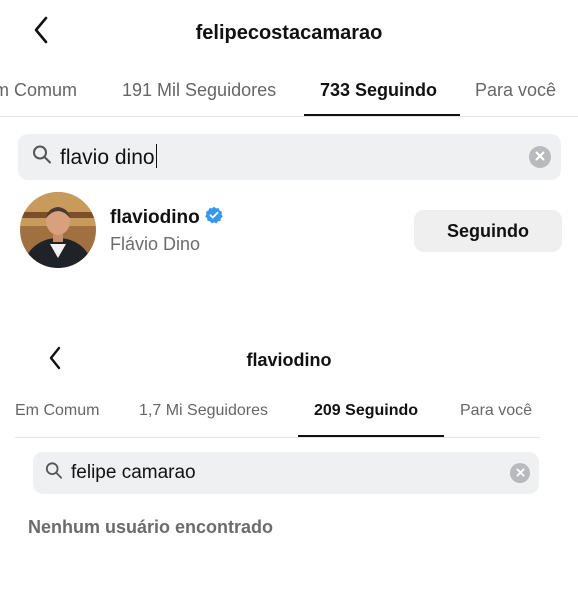 Image resolution: width=578 pixels, height=600 pixels. Describe the element at coordinates (57, 411) in the screenshot. I see `tab-em-comum: Em Comum` at that location.